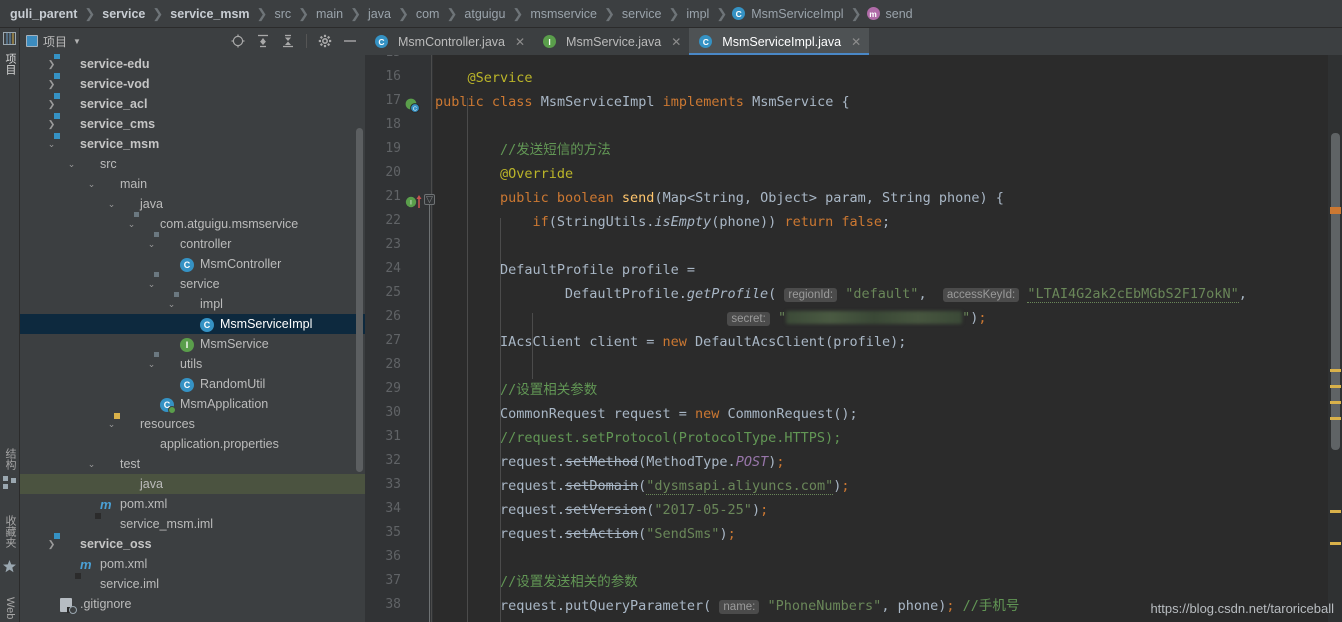 The height and width of the screenshot is (622, 1342). What do you see at coordinates (192, 224) in the screenshot?
I see `tree-item-com.atguigu.msmservice: ⌄ com.atguigu.msmservice` at bounding box center [192, 224].